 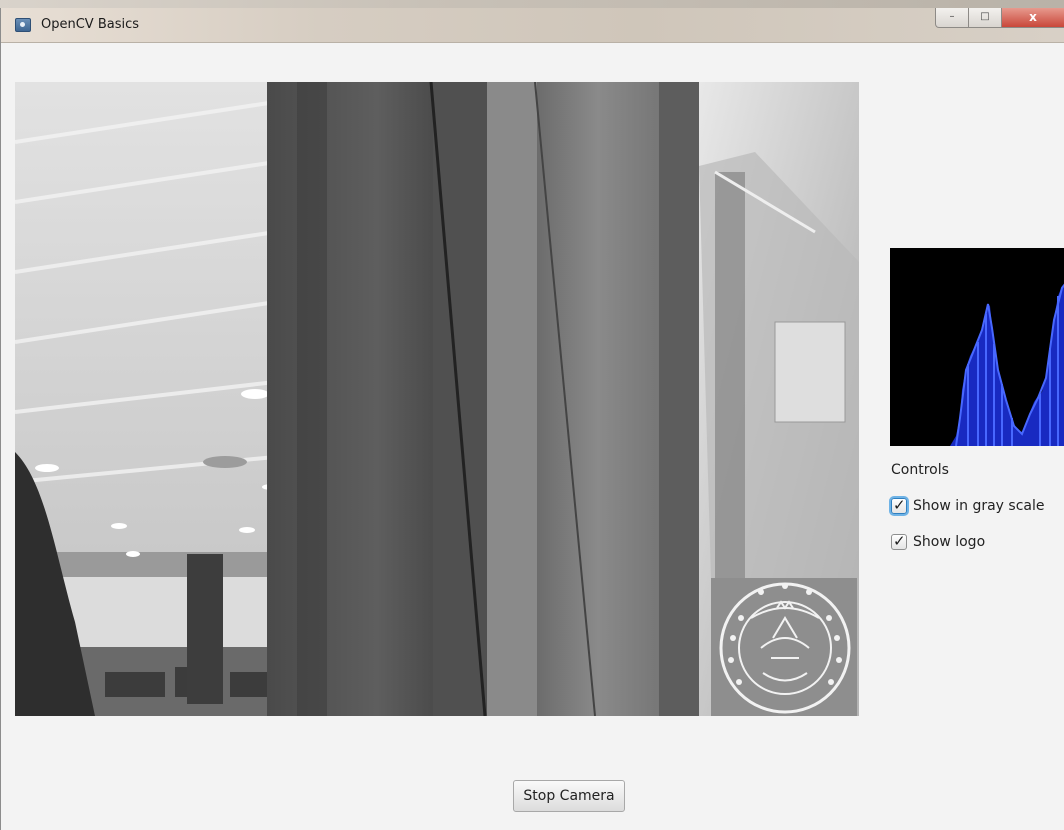 I want to click on logo-overlay-image, so click(x=784, y=647).